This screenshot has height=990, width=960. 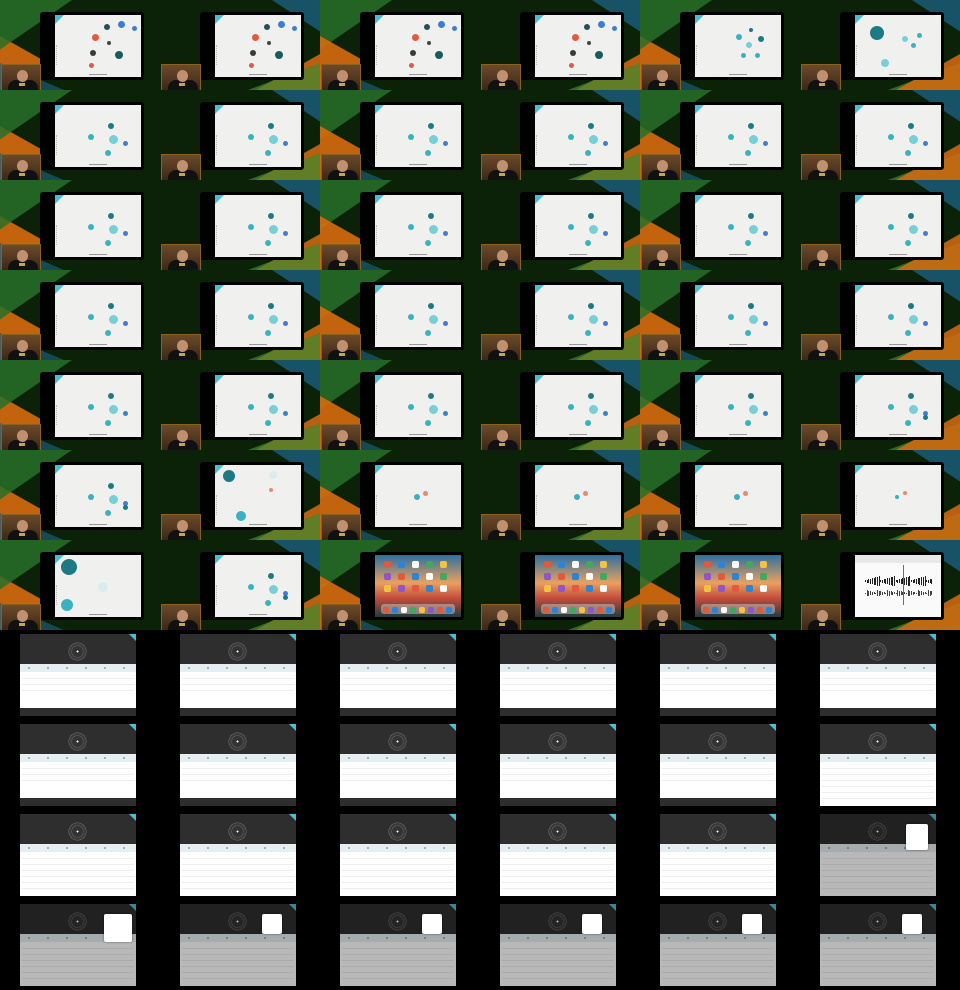 I want to click on tab-strip, so click(x=878, y=758).